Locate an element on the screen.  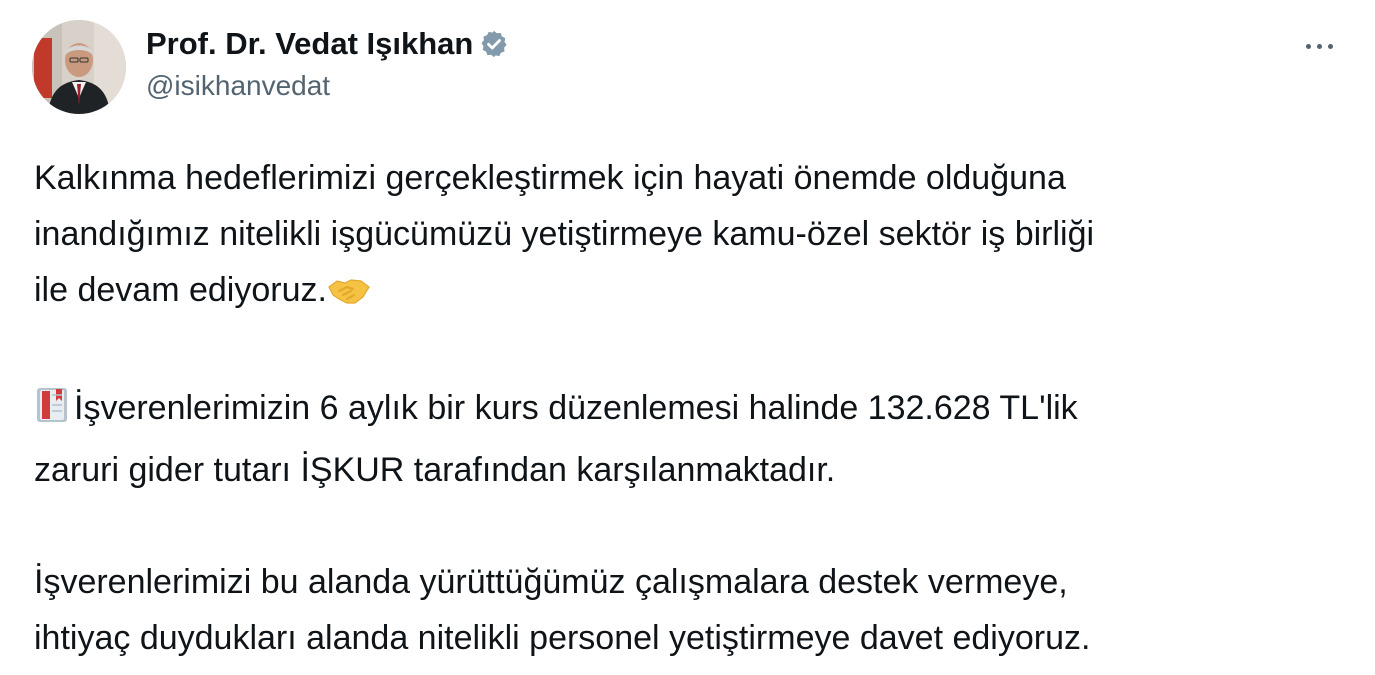
author-names: Prof. Dr. Vedat Işıkhan @isikhanvedat is located at coordinates (327, 63).